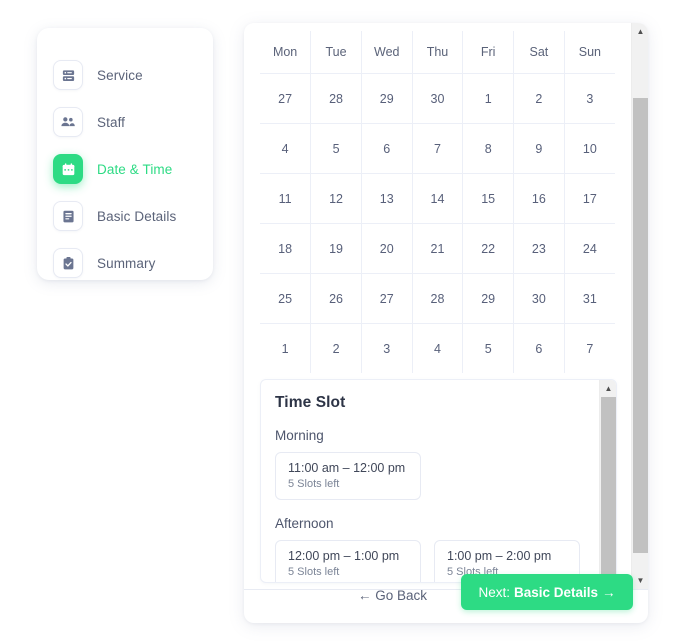  I want to click on panel-scrollbar: ▲ ▼, so click(639, 306).